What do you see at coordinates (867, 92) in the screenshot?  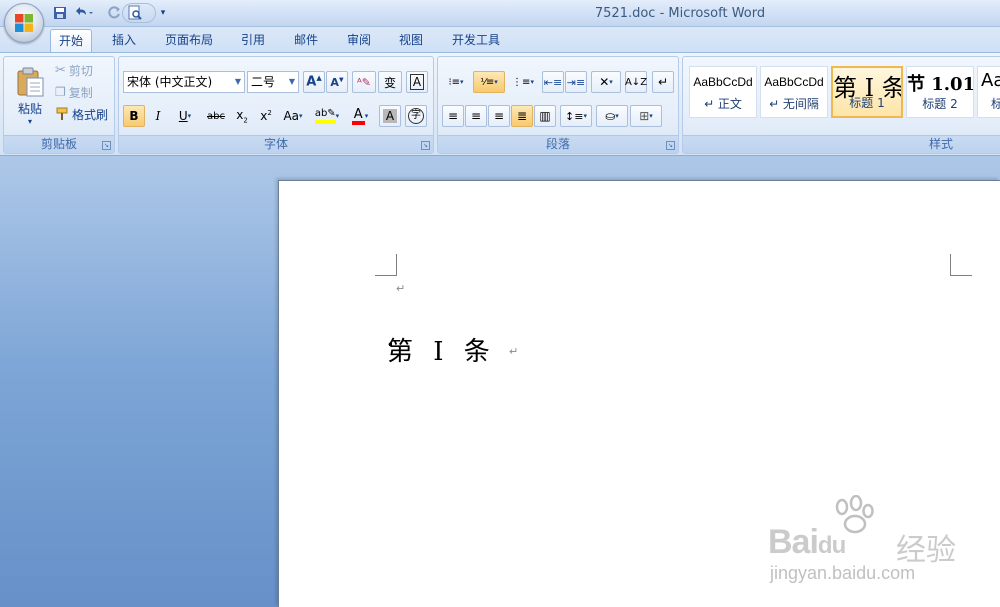 I see `style-heading-1: 第 I 条 标题 1` at bounding box center [867, 92].